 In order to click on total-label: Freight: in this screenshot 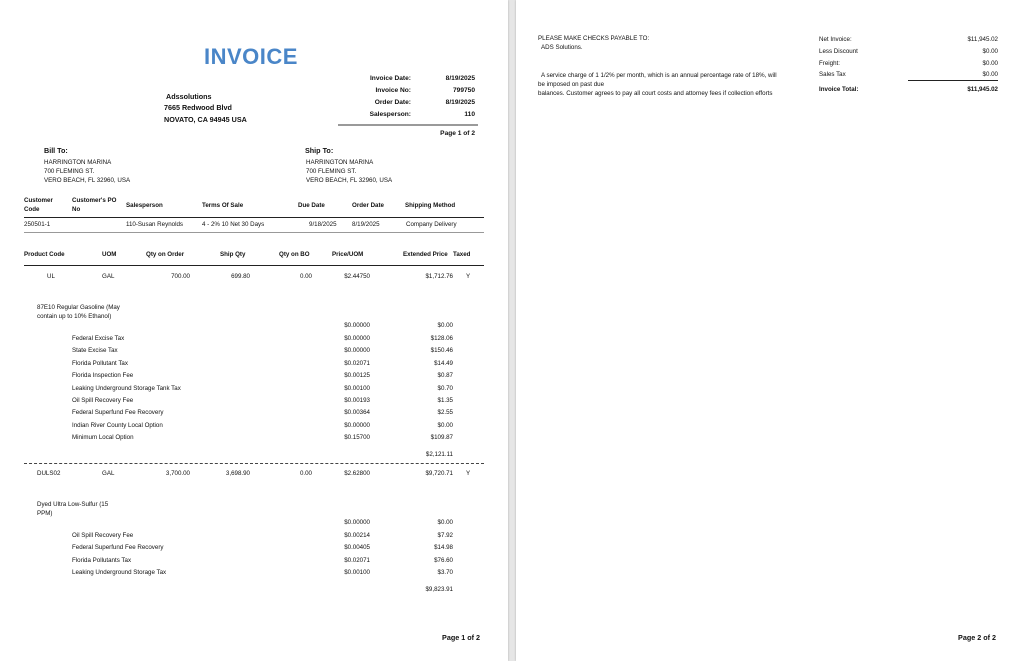, I will do `click(829, 63)`.